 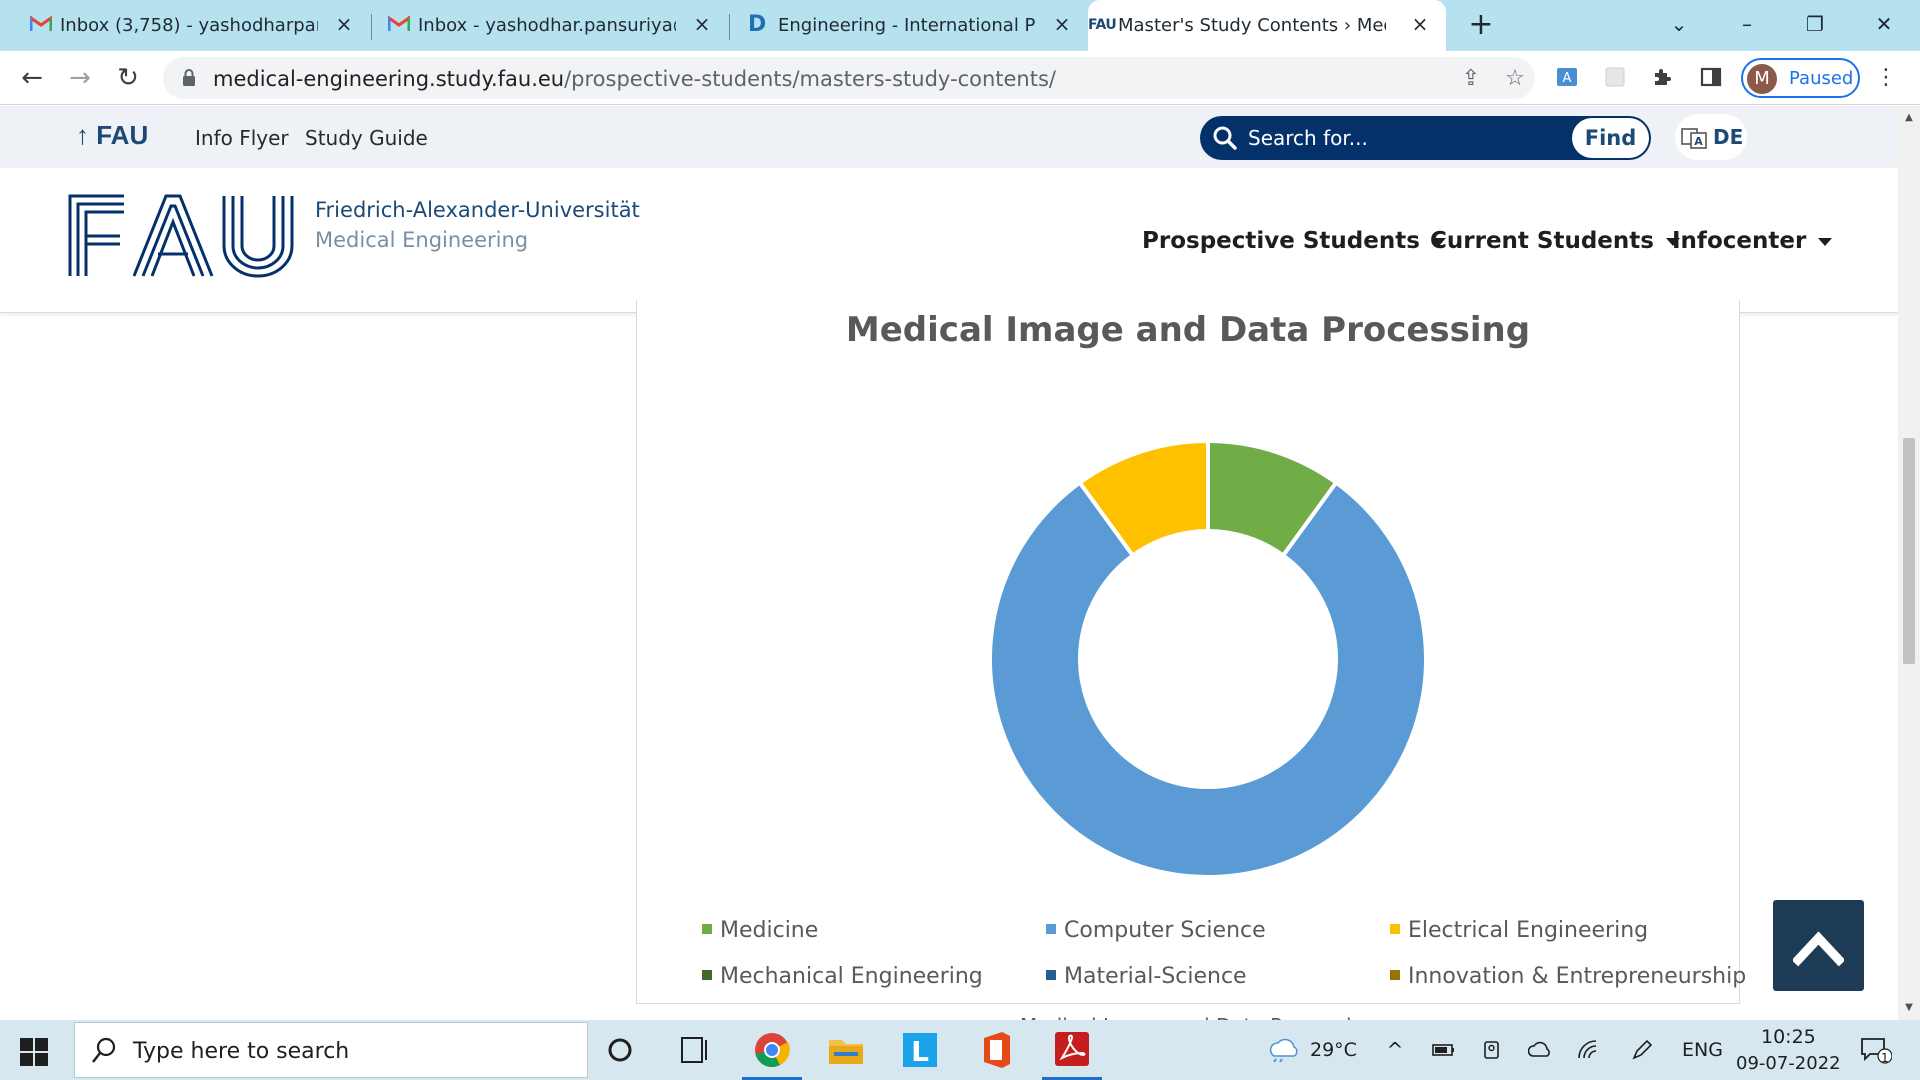 I want to click on nav-prospective-students: Prospective Students, so click(x=1294, y=241).